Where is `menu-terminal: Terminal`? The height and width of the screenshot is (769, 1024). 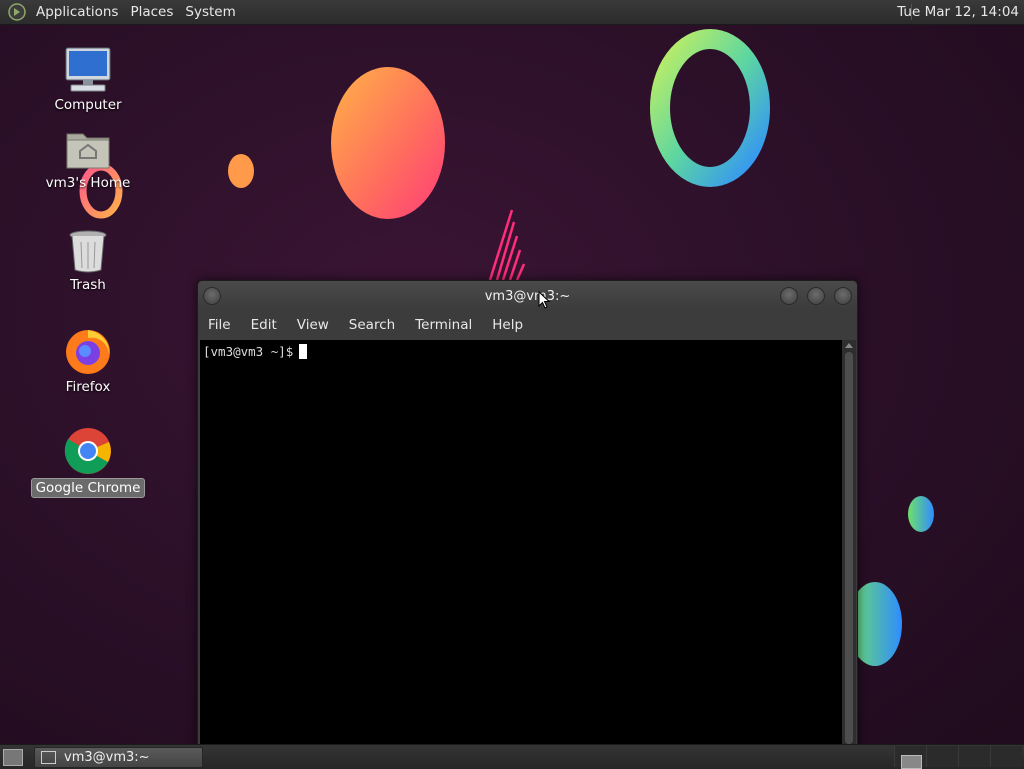
menu-terminal: Terminal is located at coordinates (443, 325).